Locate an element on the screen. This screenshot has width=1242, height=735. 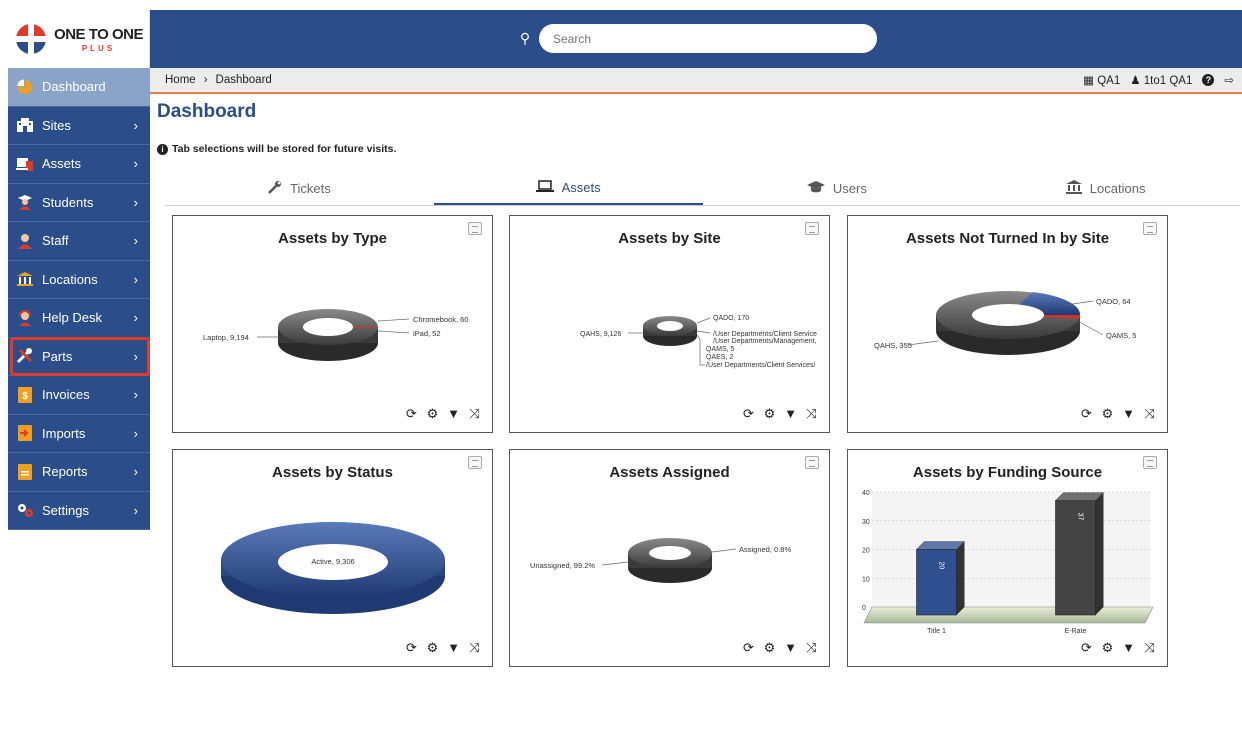
sidebar-item-sites: Sites › is located at coordinates (79, 126).